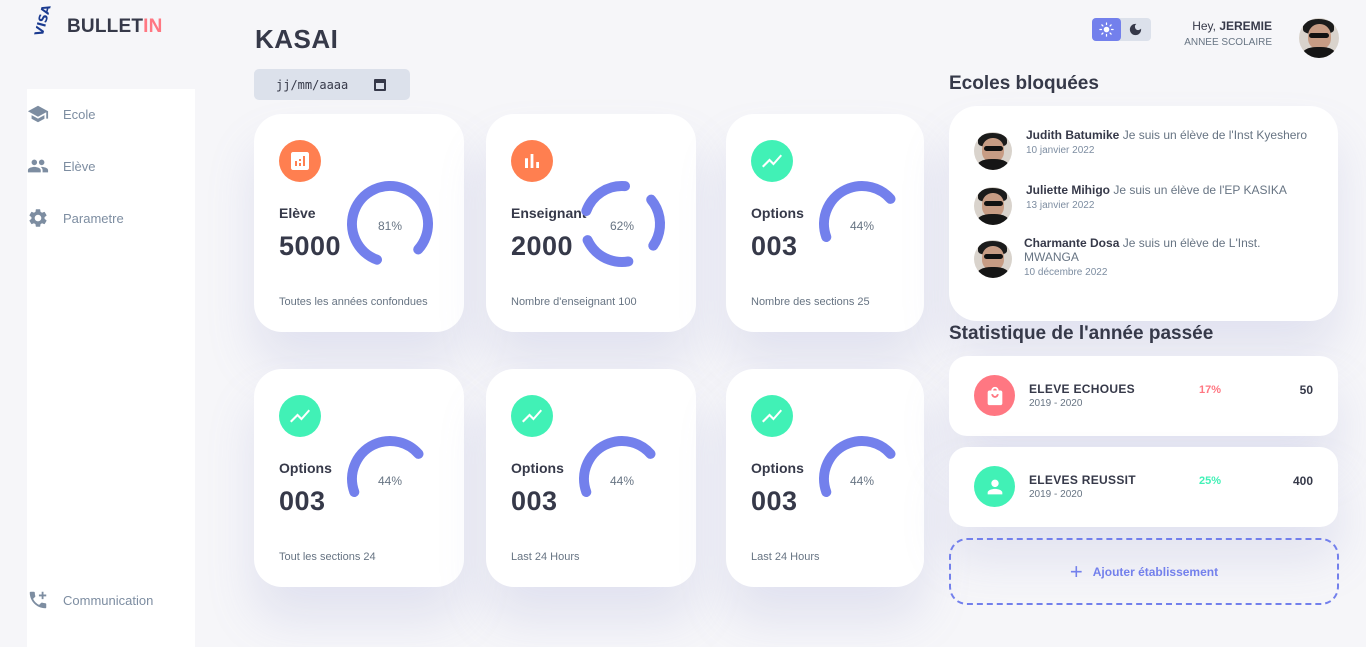 Image resolution: width=1366 pixels, height=647 pixels. I want to click on sidebar-item-label: Ecole, so click(79, 114).